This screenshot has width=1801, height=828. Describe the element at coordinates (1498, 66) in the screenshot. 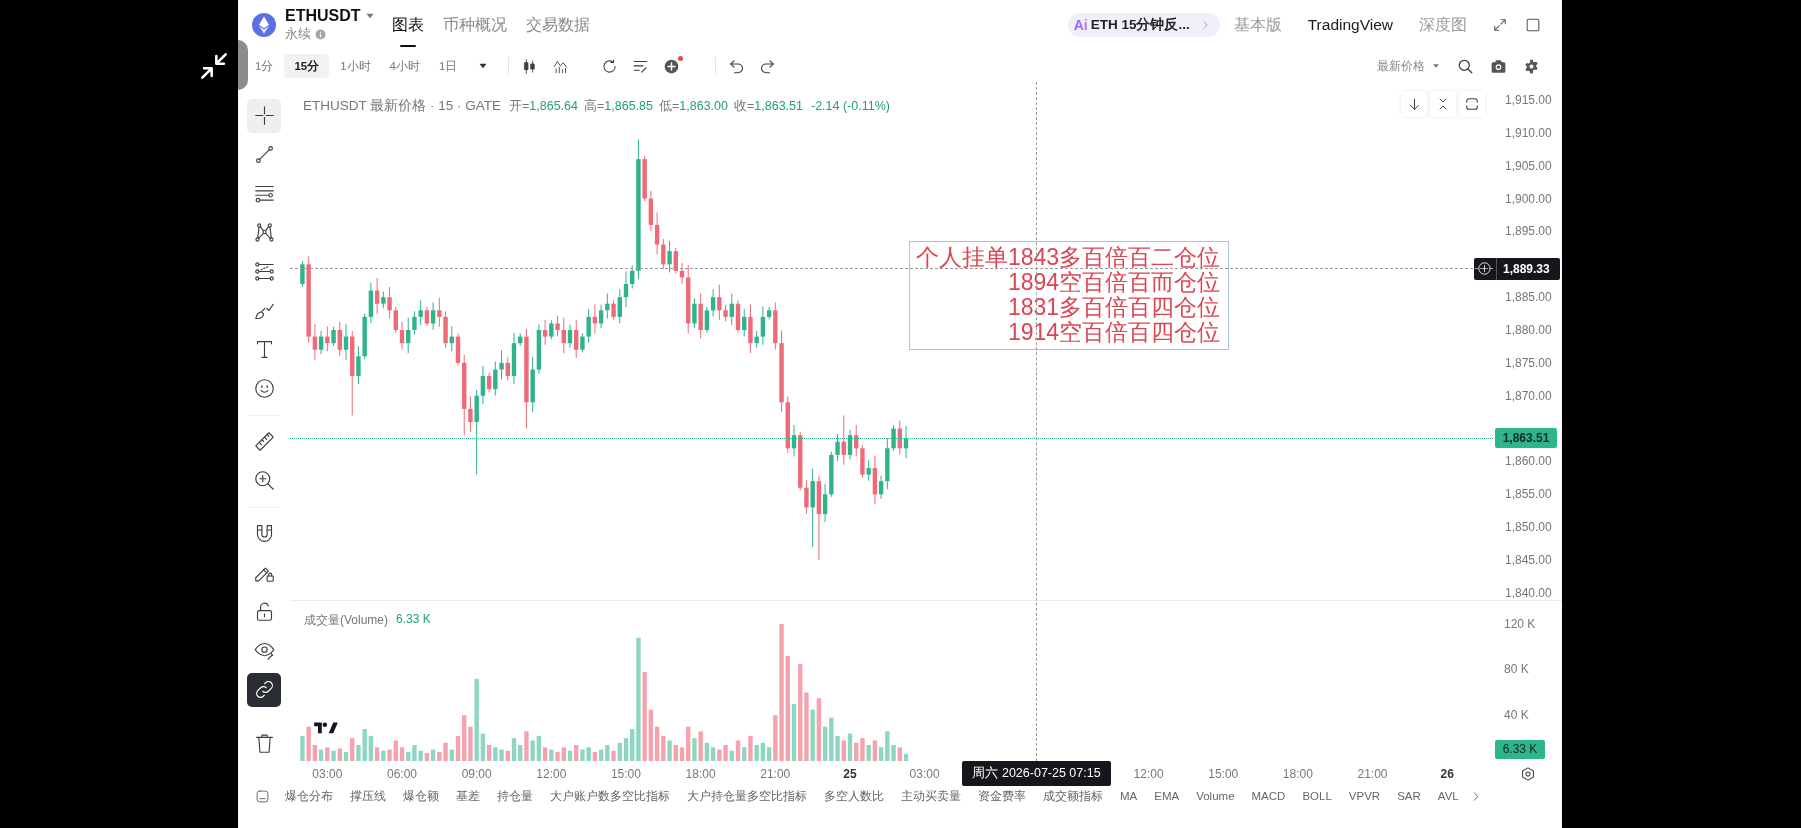

I see `camera-icon` at that location.